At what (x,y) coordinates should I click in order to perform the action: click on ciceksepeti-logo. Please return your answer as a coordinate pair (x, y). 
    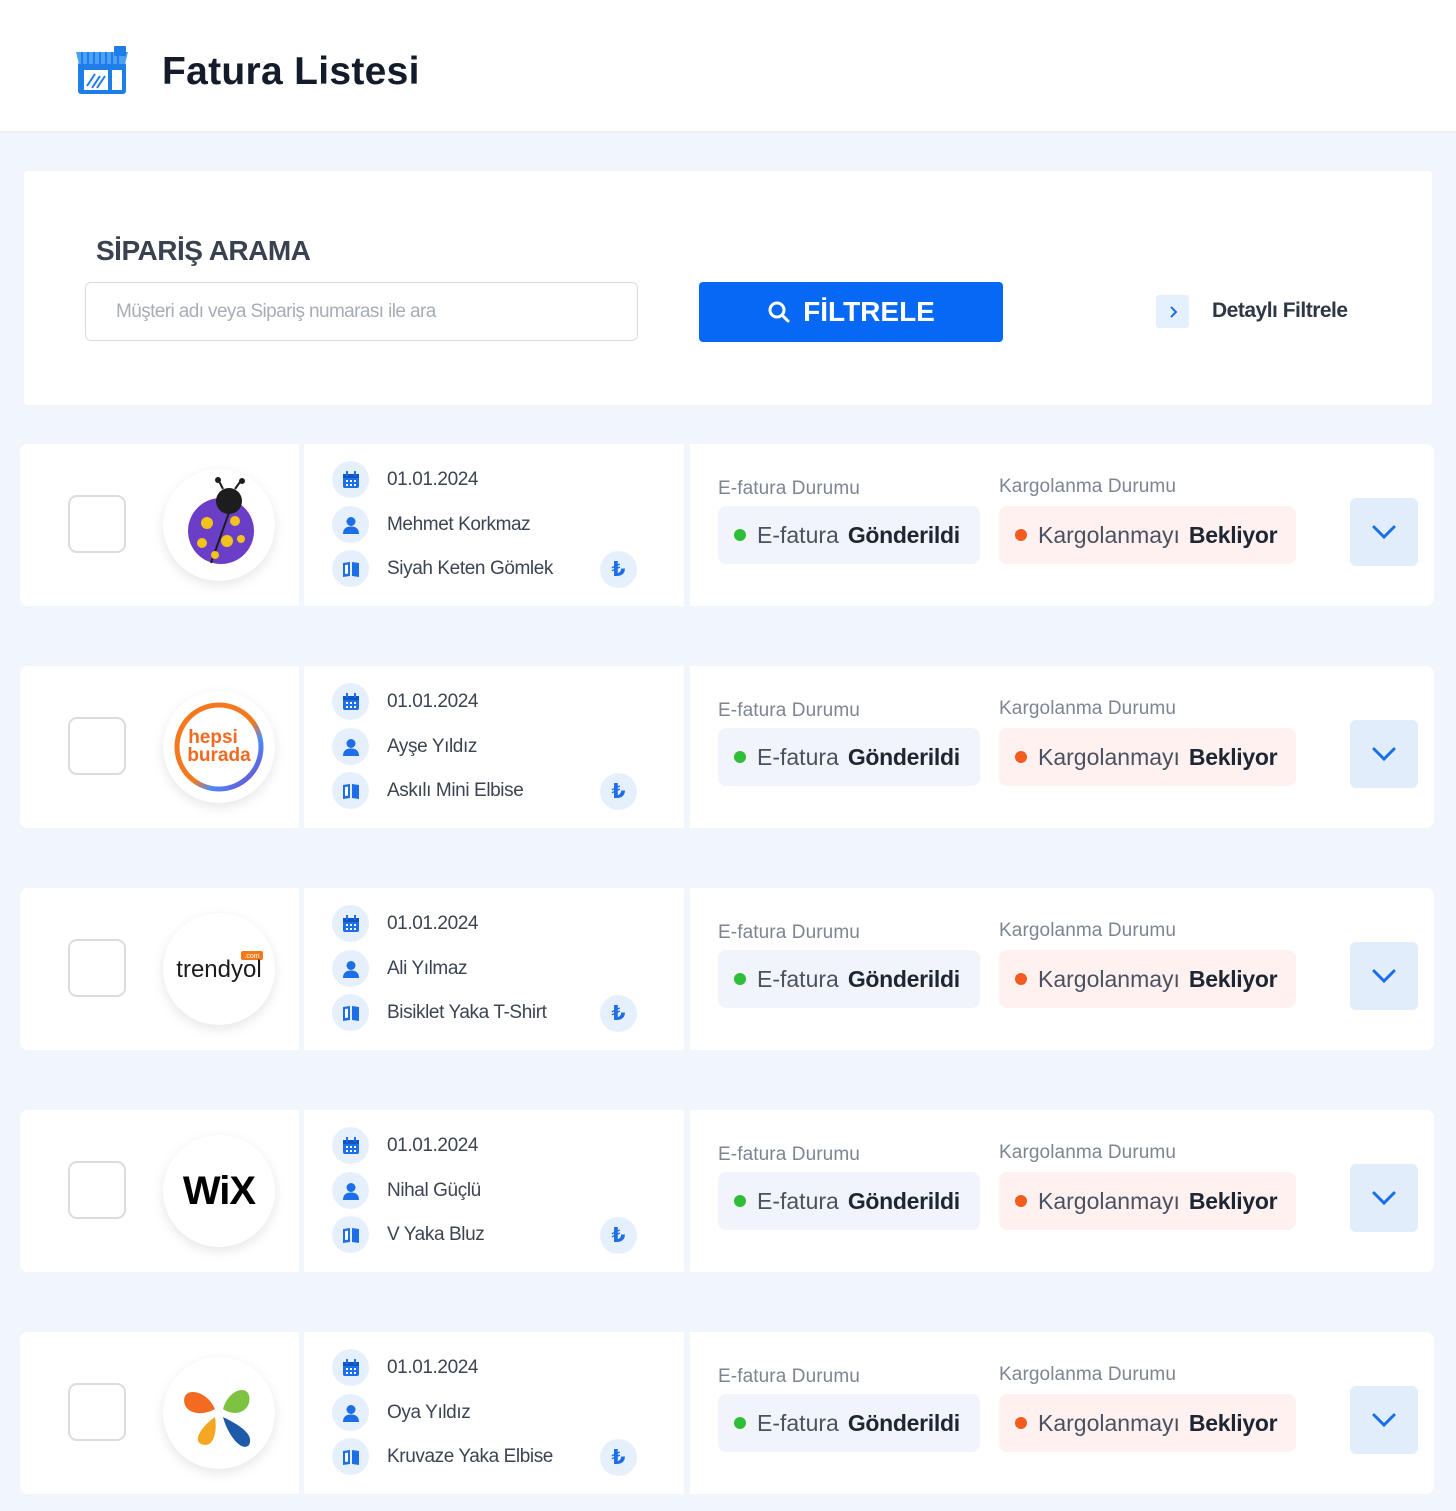
    Looking at the image, I should click on (219, 1413).